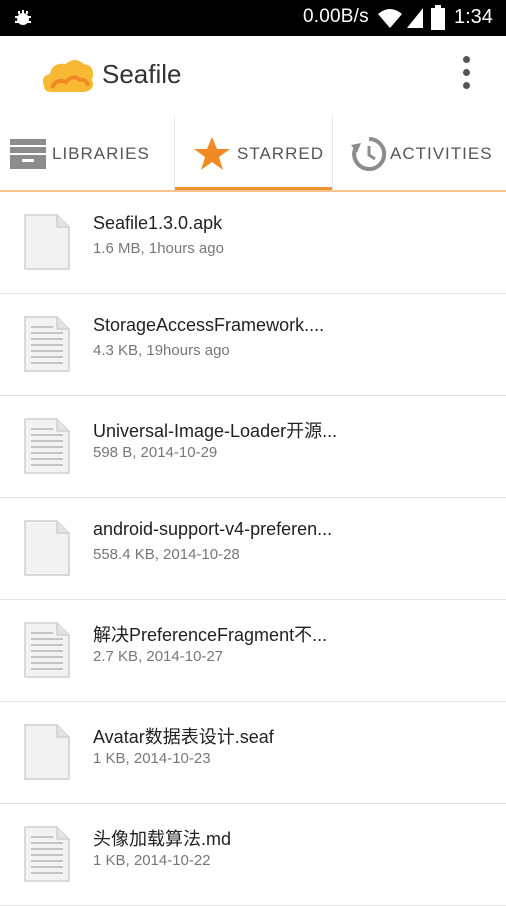  I want to click on tab-libraries-label: LIBRARIES, so click(101, 153).